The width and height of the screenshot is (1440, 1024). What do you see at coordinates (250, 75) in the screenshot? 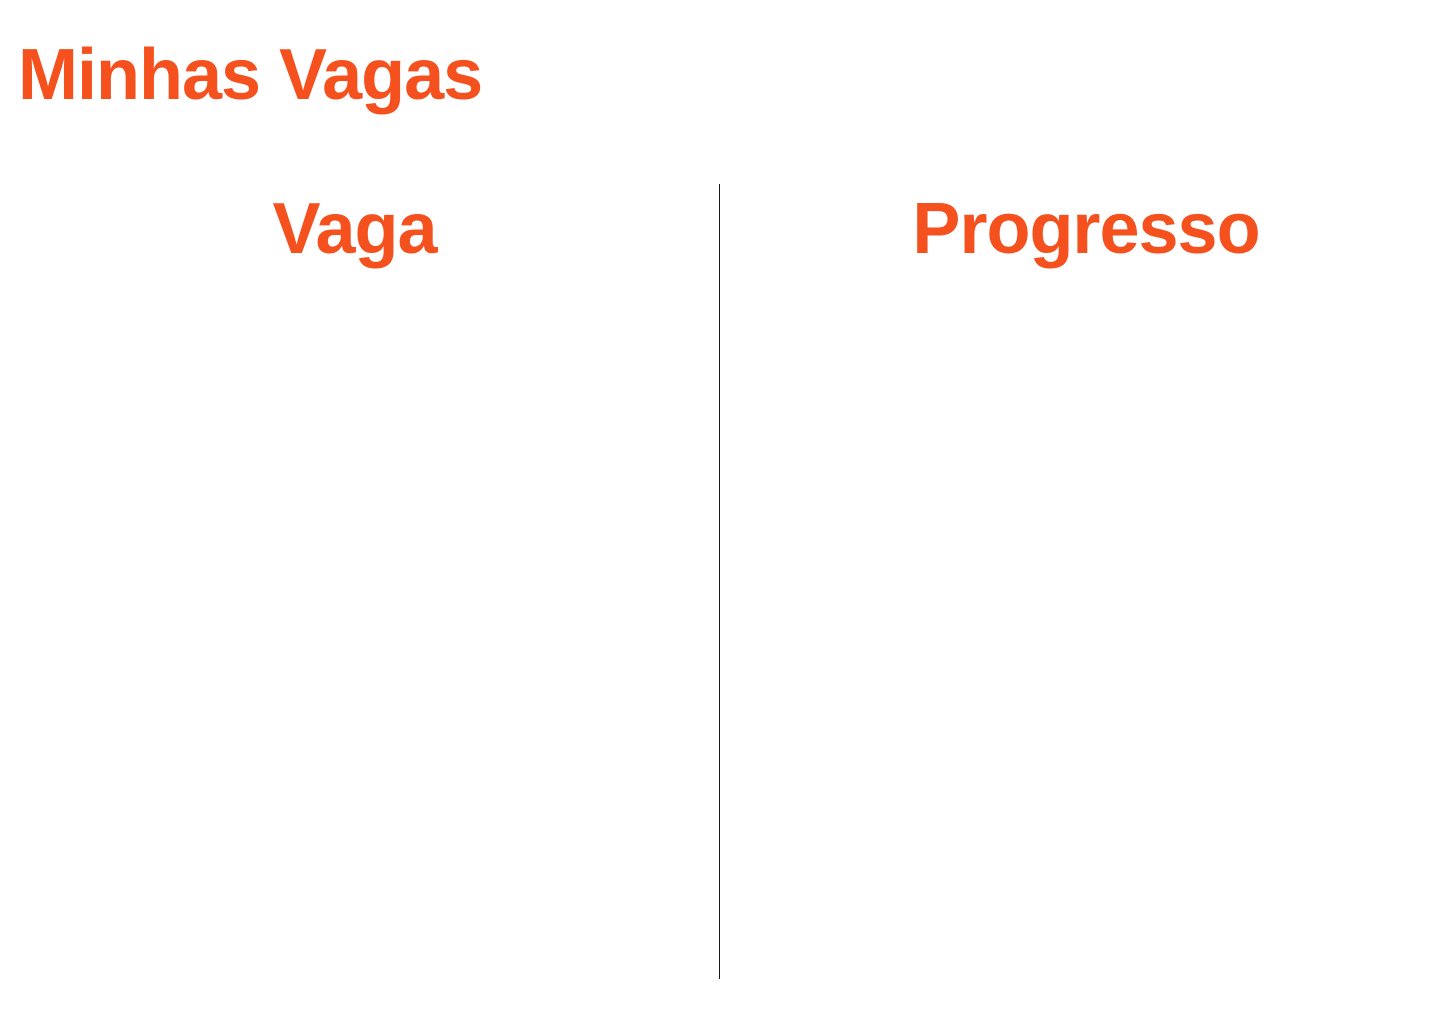
I see `page-title: Minhas Vagas` at bounding box center [250, 75].